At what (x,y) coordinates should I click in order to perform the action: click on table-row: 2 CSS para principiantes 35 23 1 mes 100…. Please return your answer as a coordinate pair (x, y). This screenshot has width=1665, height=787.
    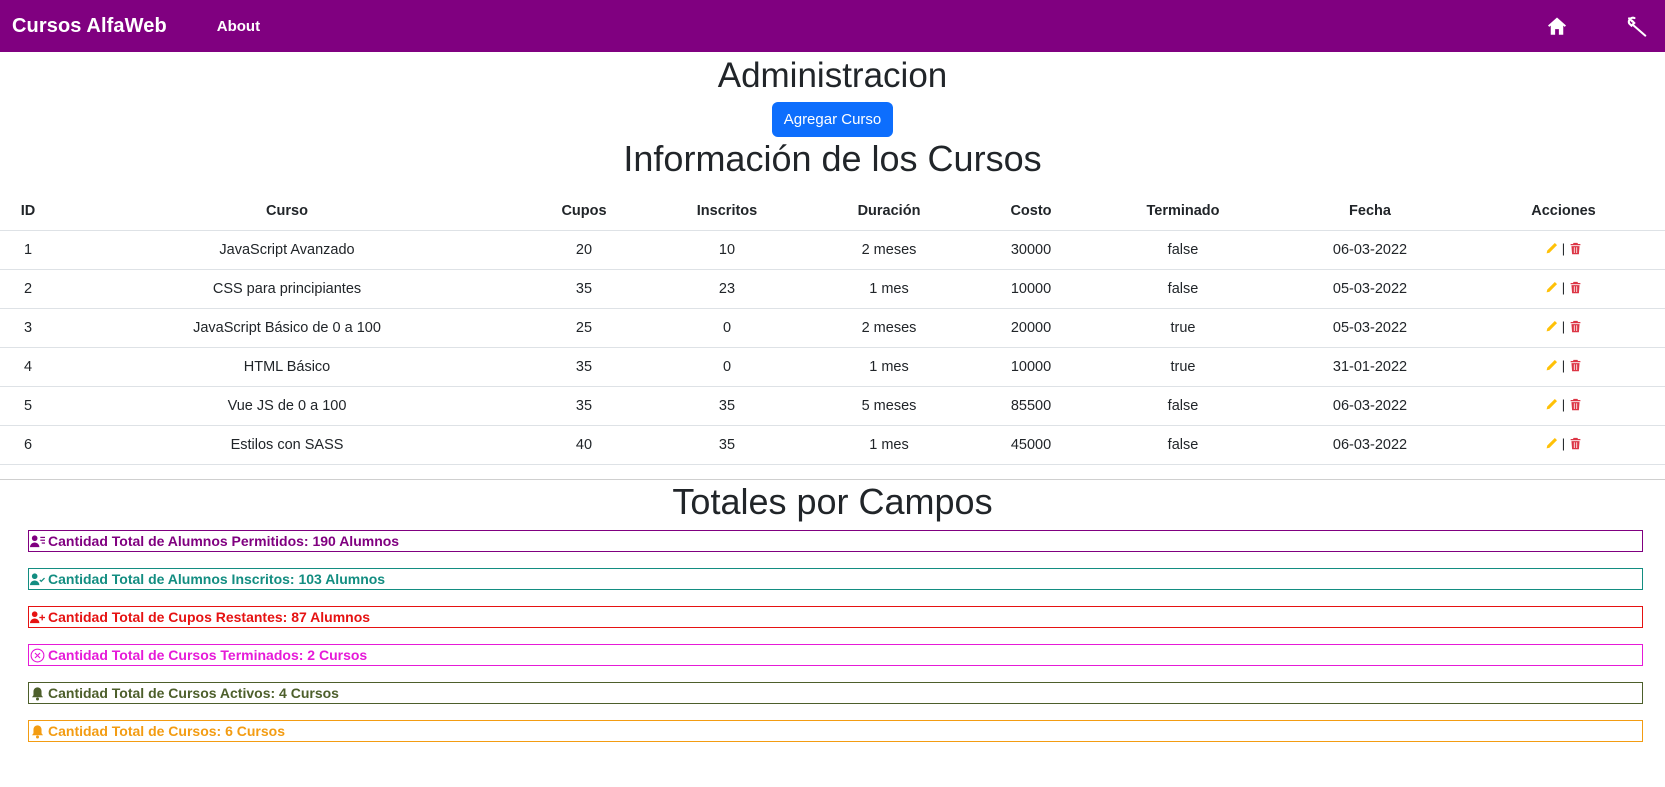
    Looking at the image, I should click on (832, 289).